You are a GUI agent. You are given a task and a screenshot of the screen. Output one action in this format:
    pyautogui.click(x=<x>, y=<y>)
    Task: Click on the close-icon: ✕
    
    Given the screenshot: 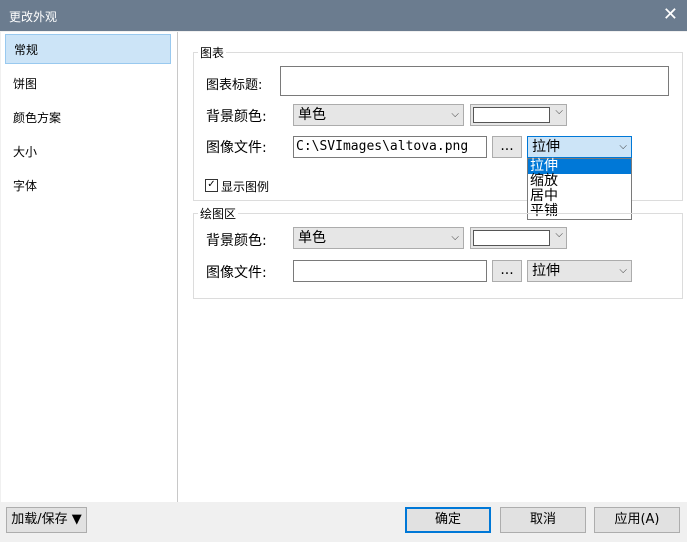 What is the action you would take?
    pyautogui.click(x=670, y=15)
    